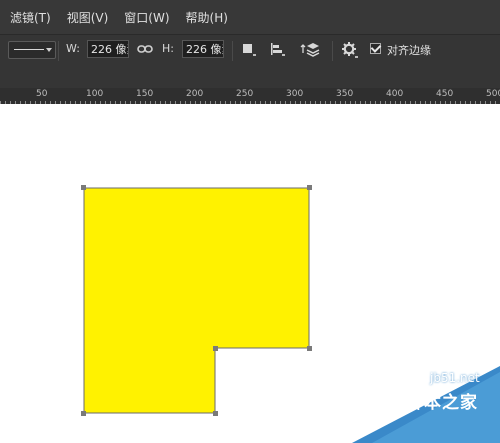 The height and width of the screenshot is (443, 500). I want to click on watermark-graphic, so click(426, 404).